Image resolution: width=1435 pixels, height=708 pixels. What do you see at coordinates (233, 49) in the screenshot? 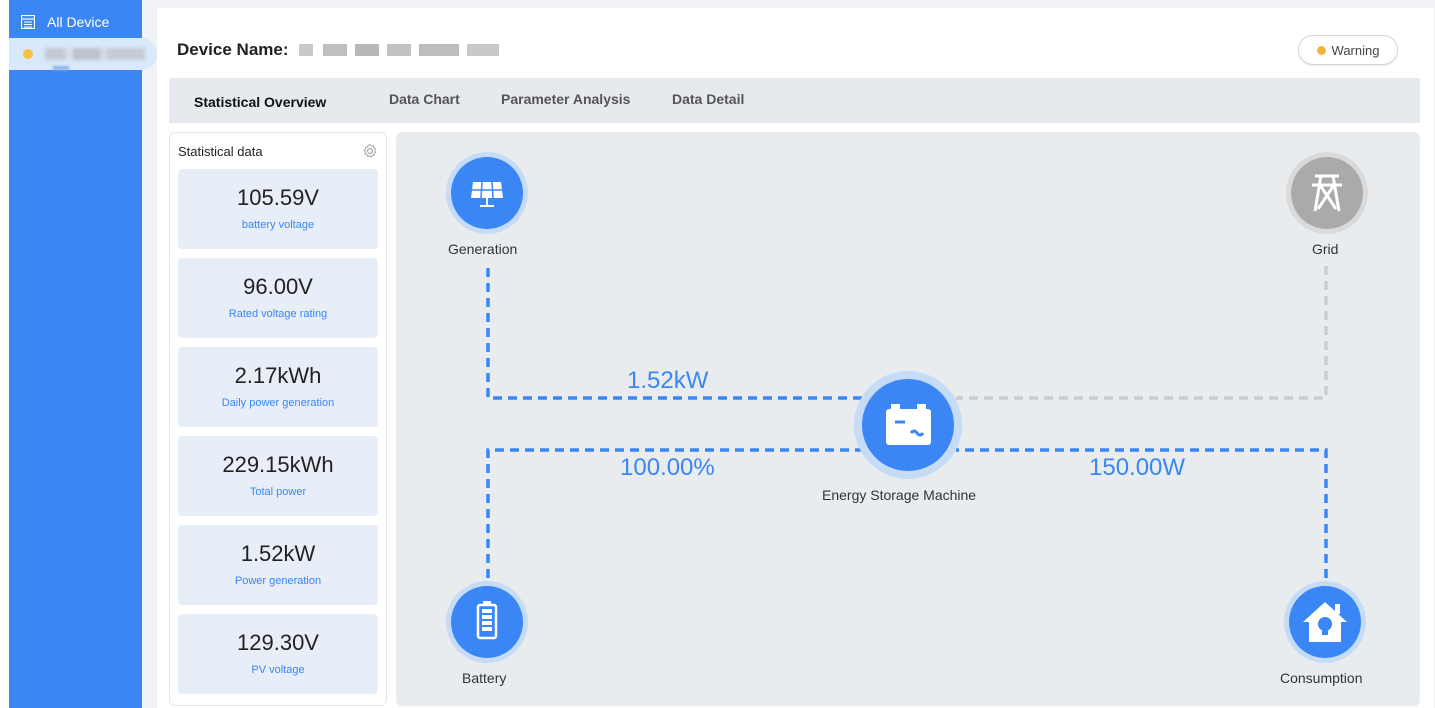
I see `device-name-label: Device Name:` at bounding box center [233, 49].